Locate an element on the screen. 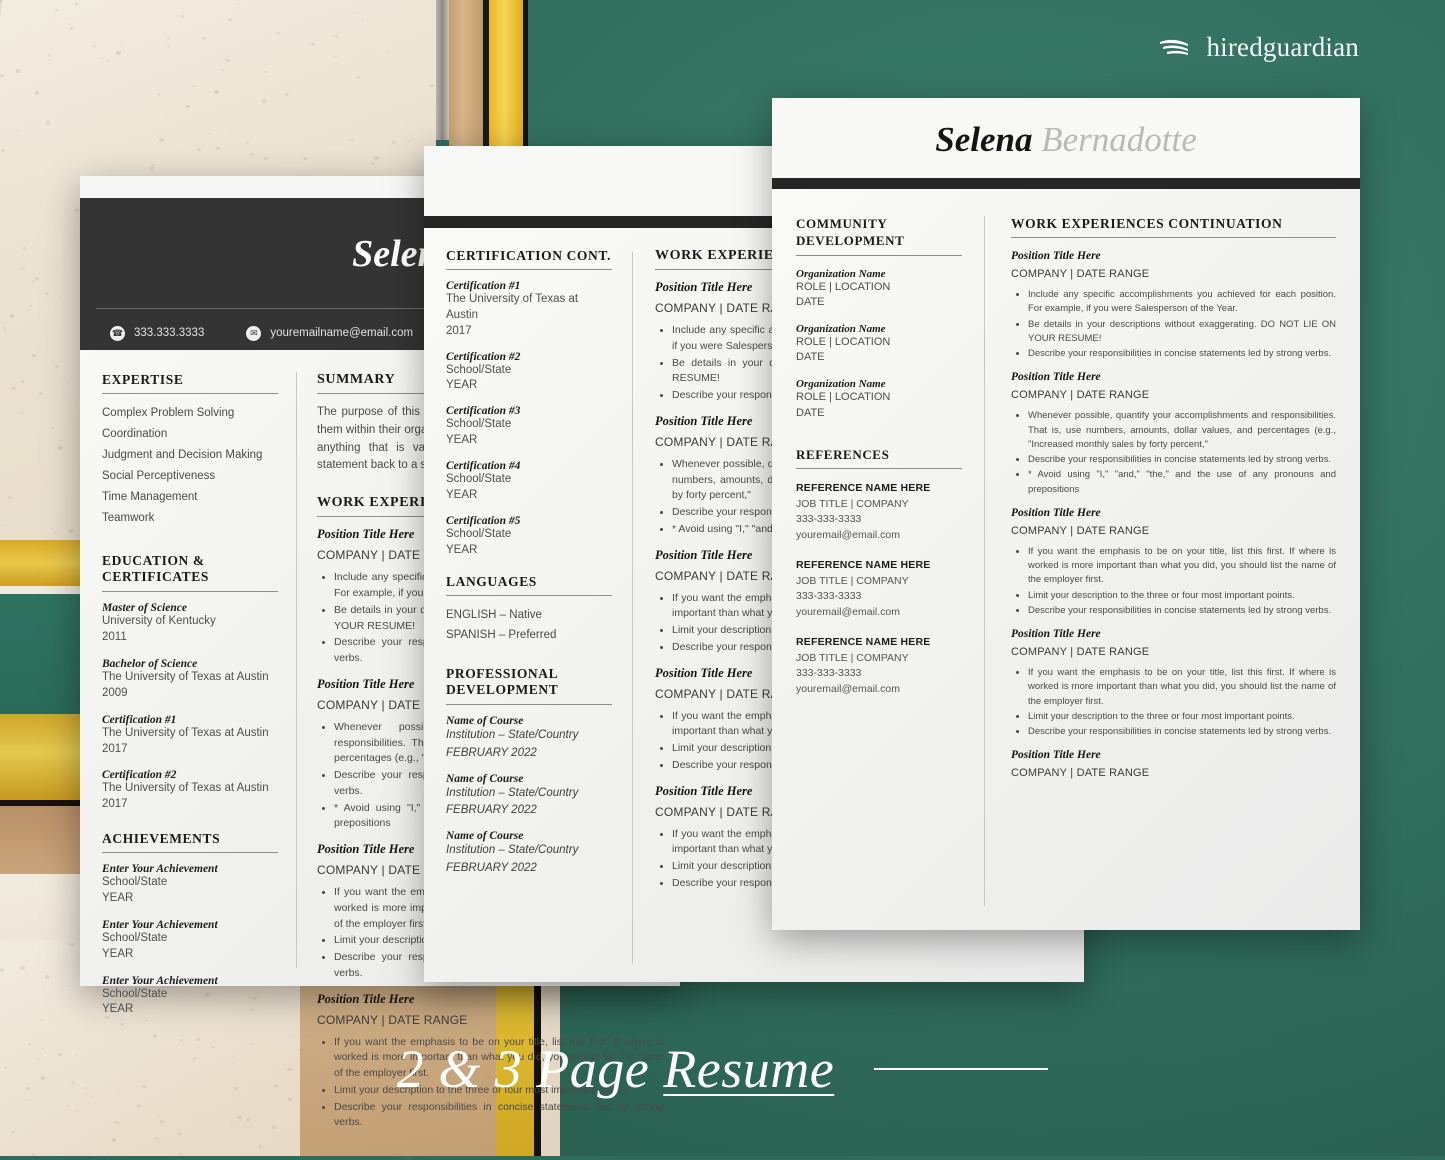 The width and height of the screenshot is (1445, 1160). white-band is located at coordinates (46, 590).